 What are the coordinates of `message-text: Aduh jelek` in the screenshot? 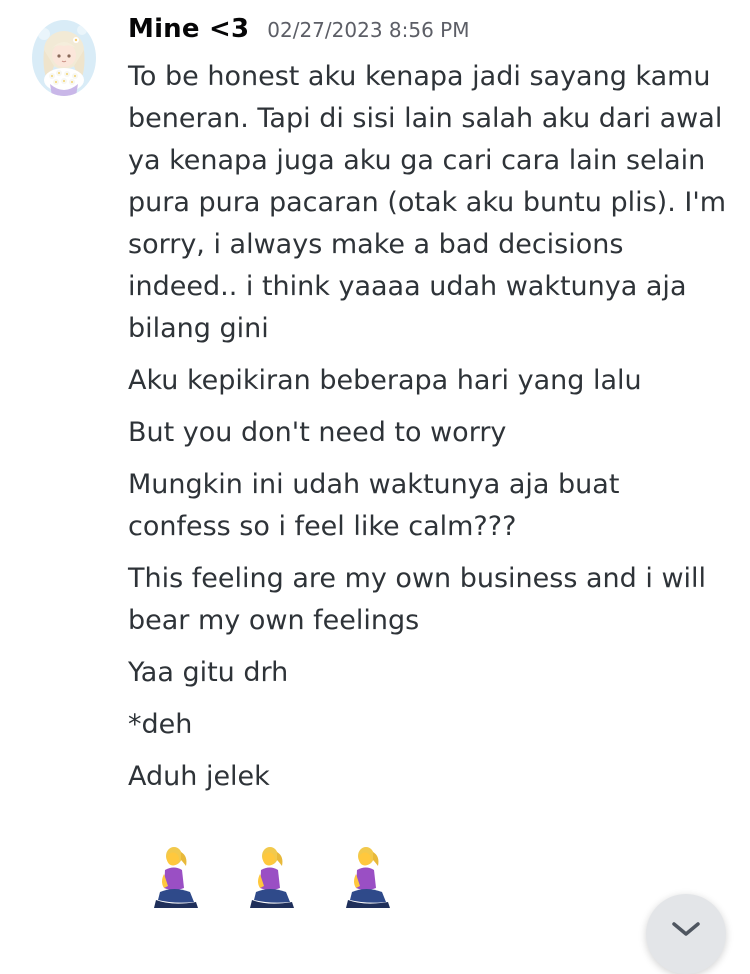 It's located at (428, 777).